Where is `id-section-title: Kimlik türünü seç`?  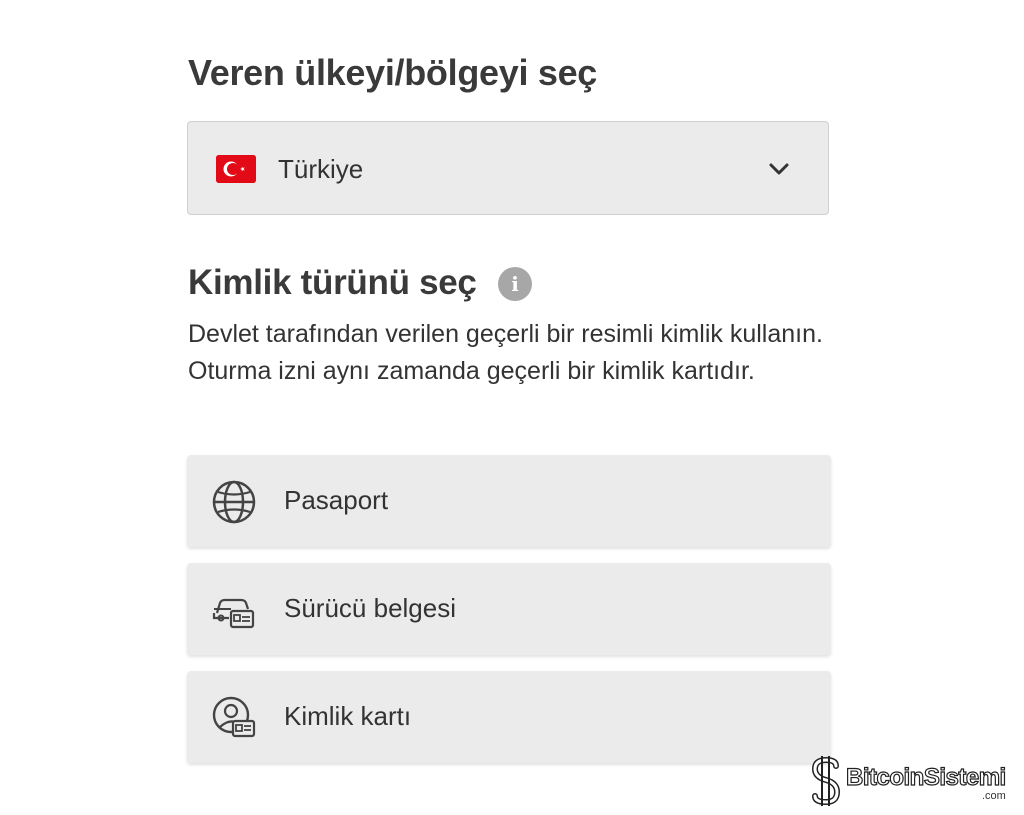
id-section-title: Kimlik türünü seç is located at coordinates (332, 282).